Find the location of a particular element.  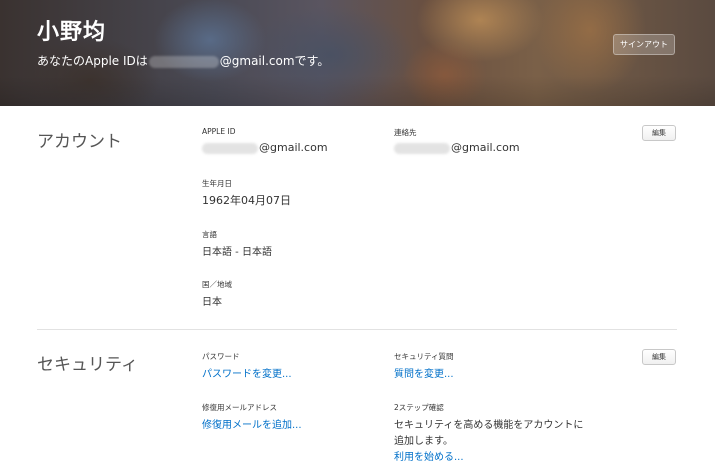

language-value: 日本語 - 日本語 is located at coordinates (237, 252).